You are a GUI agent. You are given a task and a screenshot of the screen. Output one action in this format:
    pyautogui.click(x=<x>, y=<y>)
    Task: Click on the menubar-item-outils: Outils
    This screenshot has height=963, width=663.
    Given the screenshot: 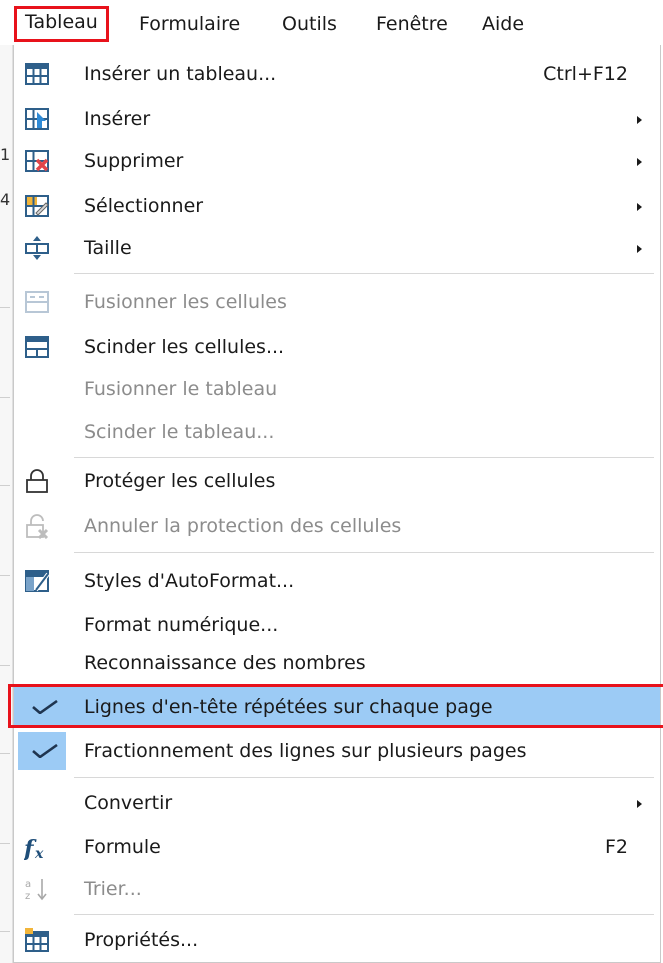 What is the action you would take?
    pyautogui.click(x=309, y=24)
    